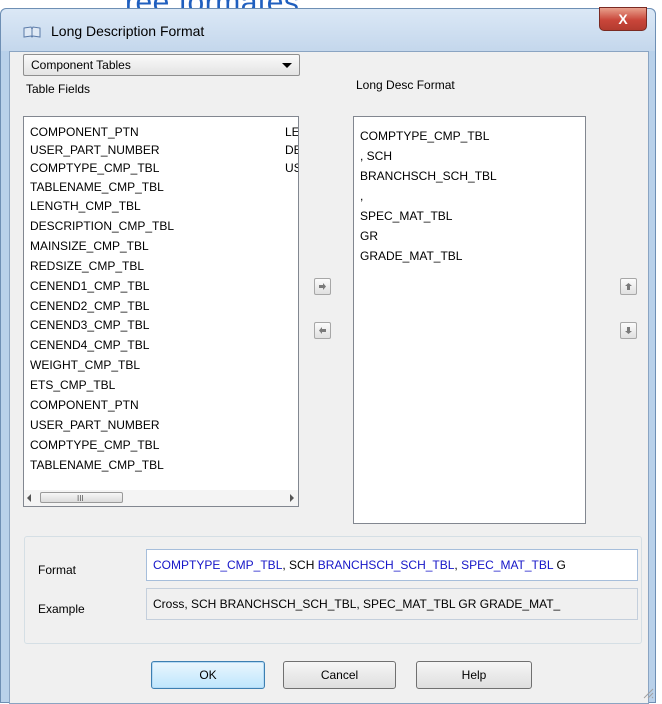 The width and height of the screenshot is (662, 704). I want to click on table-fields-label: Table Fields, so click(58, 89).